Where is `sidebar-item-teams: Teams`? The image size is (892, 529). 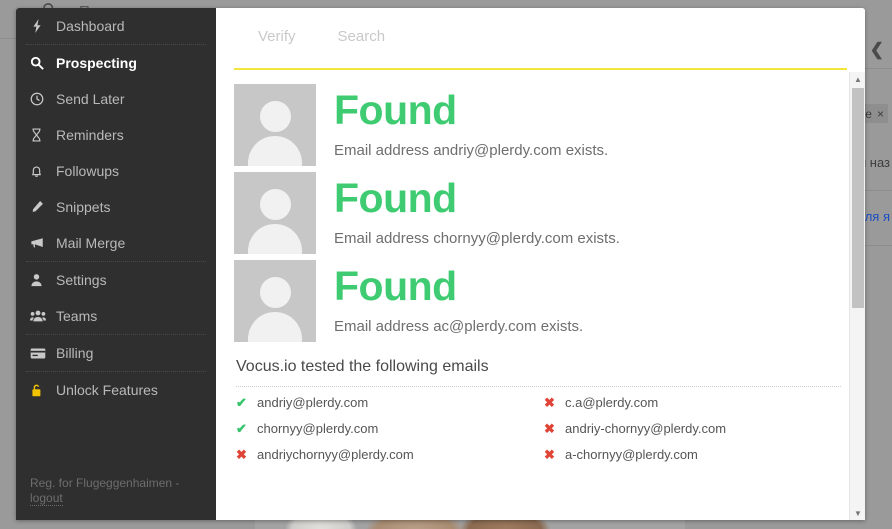 sidebar-item-teams: Teams is located at coordinates (116, 316).